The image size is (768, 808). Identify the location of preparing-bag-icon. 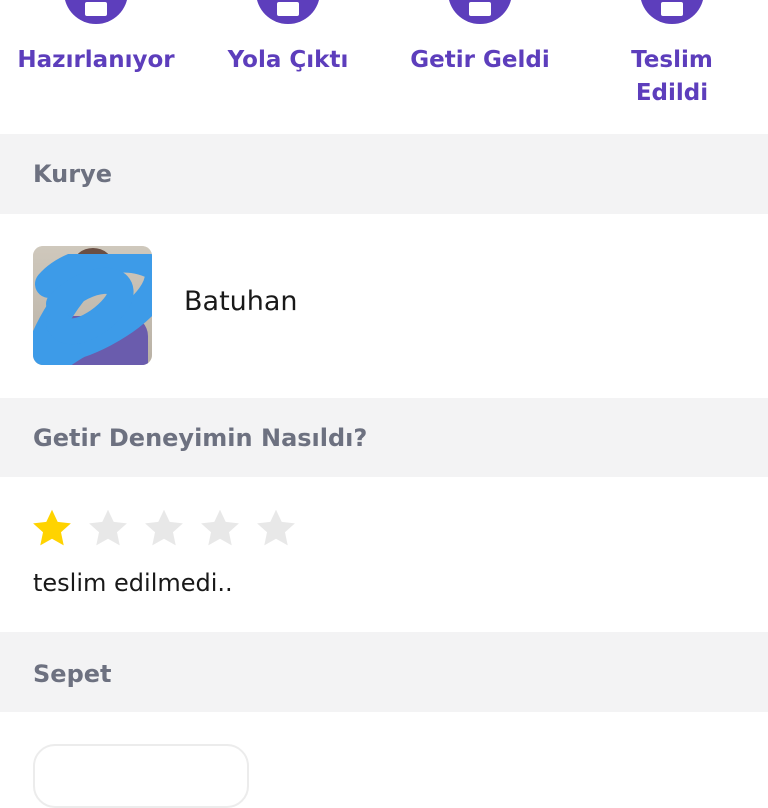
(96, 12).